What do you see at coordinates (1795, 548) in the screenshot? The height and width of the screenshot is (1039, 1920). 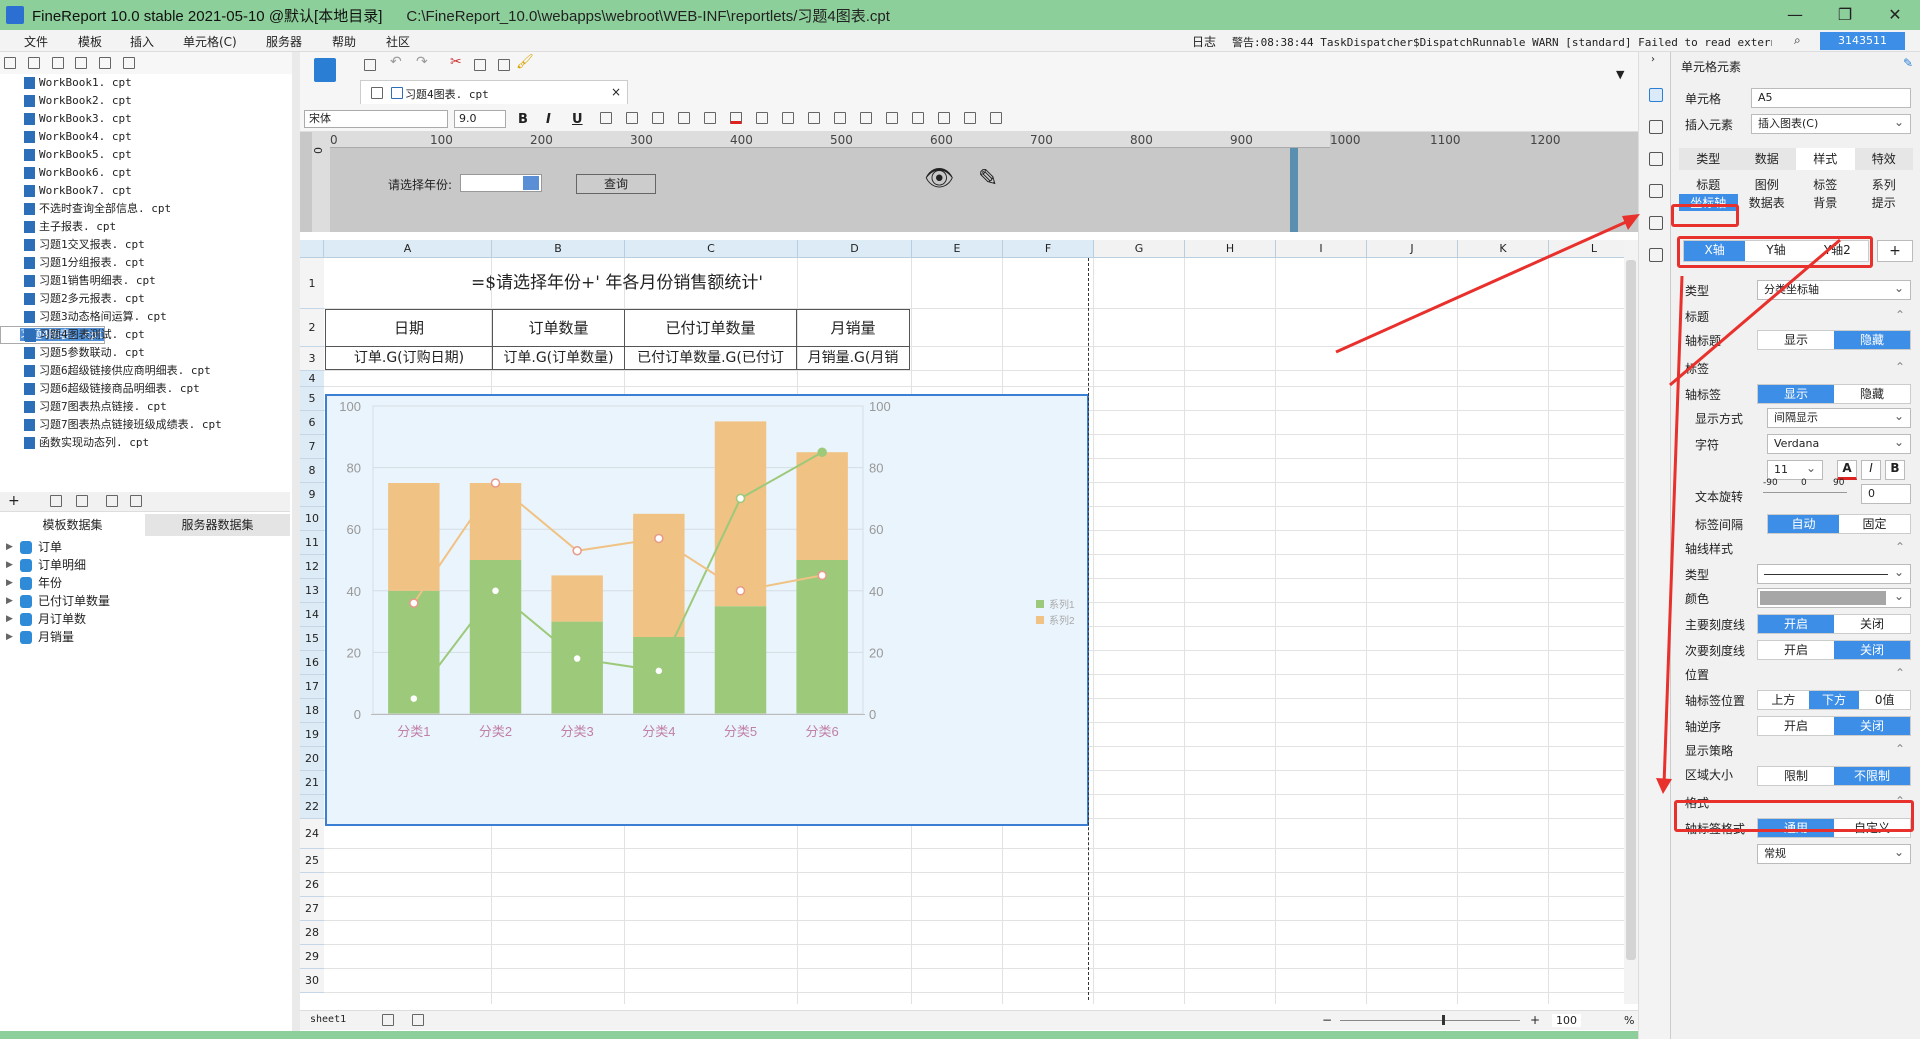 I see `section-linestyle: 轴线样式` at bounding box center [1795, 548].